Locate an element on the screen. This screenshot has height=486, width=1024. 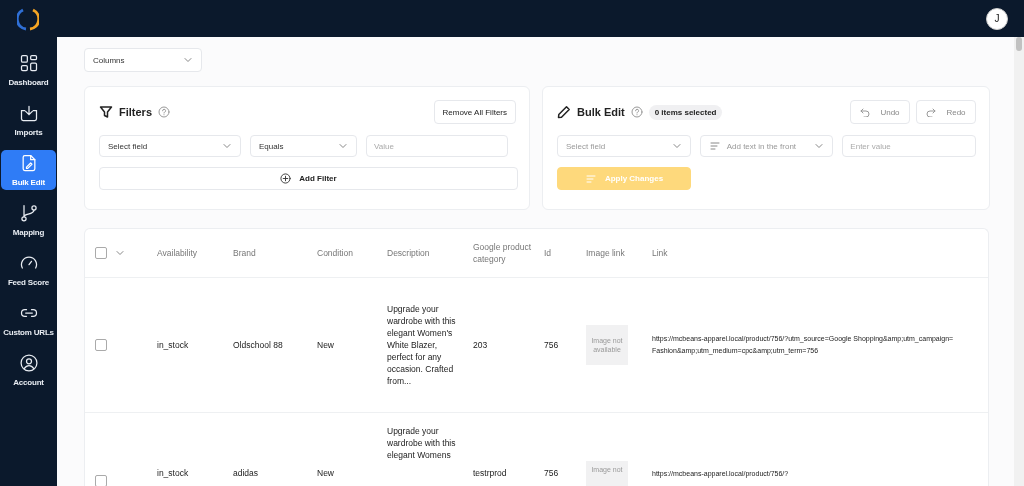
table-cell: 203 is located at coordinates (480, 345).